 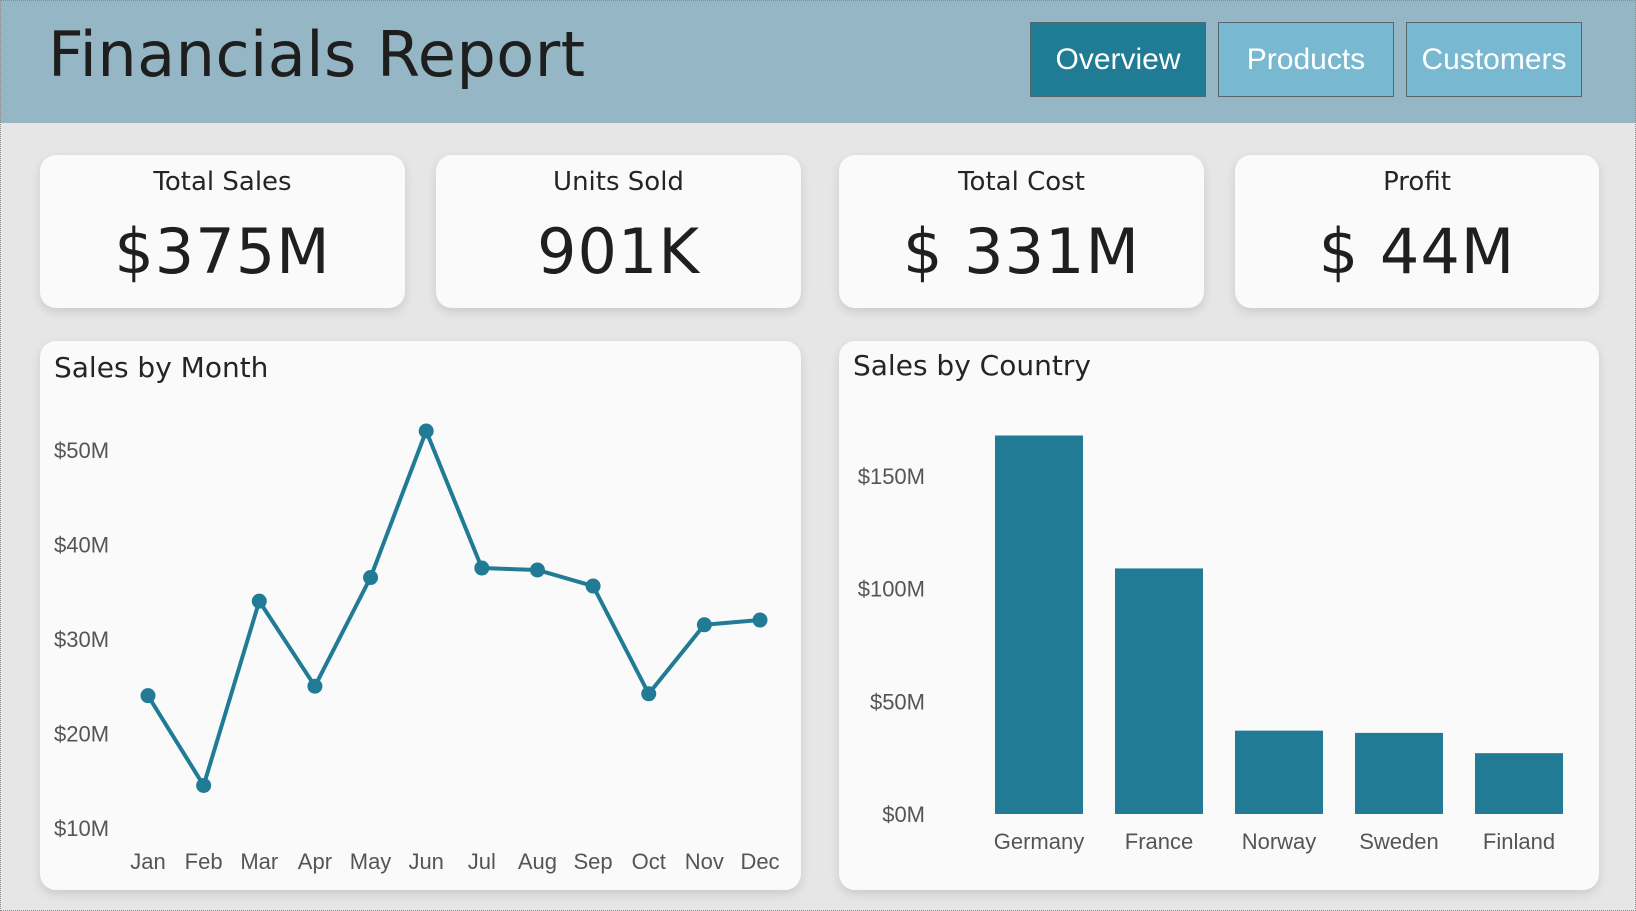 What do you see at coordinates (704, 861) in the screenshot?
I see `x-tick-label: Nov` at bounding box center [704, 861].